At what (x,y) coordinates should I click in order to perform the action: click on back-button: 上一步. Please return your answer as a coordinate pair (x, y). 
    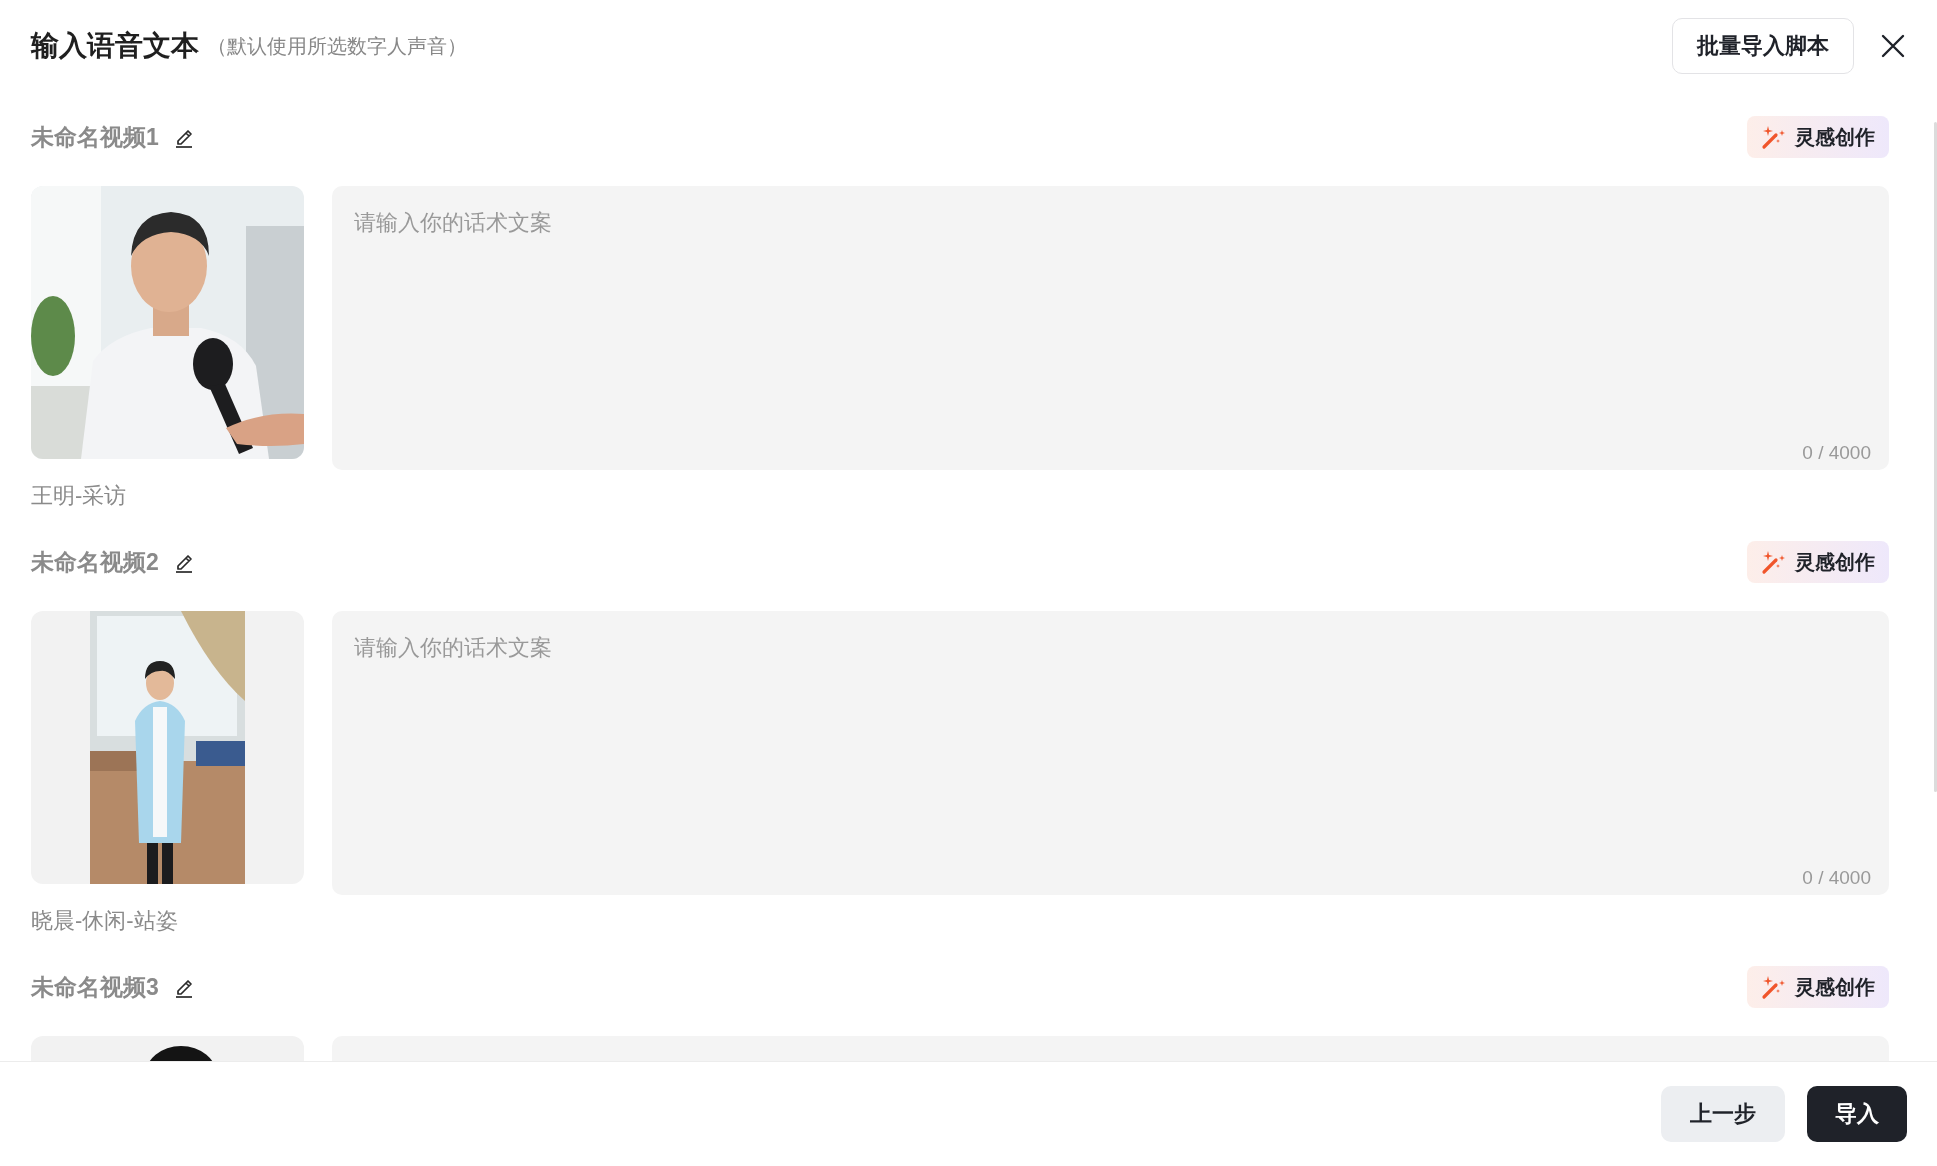
    Looking at the image, I should click on (1723, 1114).